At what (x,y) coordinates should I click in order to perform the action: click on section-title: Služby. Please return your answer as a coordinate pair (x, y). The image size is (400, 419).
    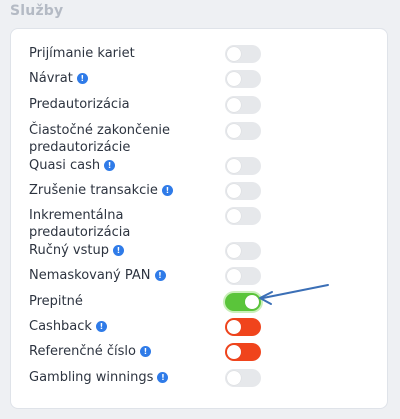
    Looking at the image, I should click on (37, 11).